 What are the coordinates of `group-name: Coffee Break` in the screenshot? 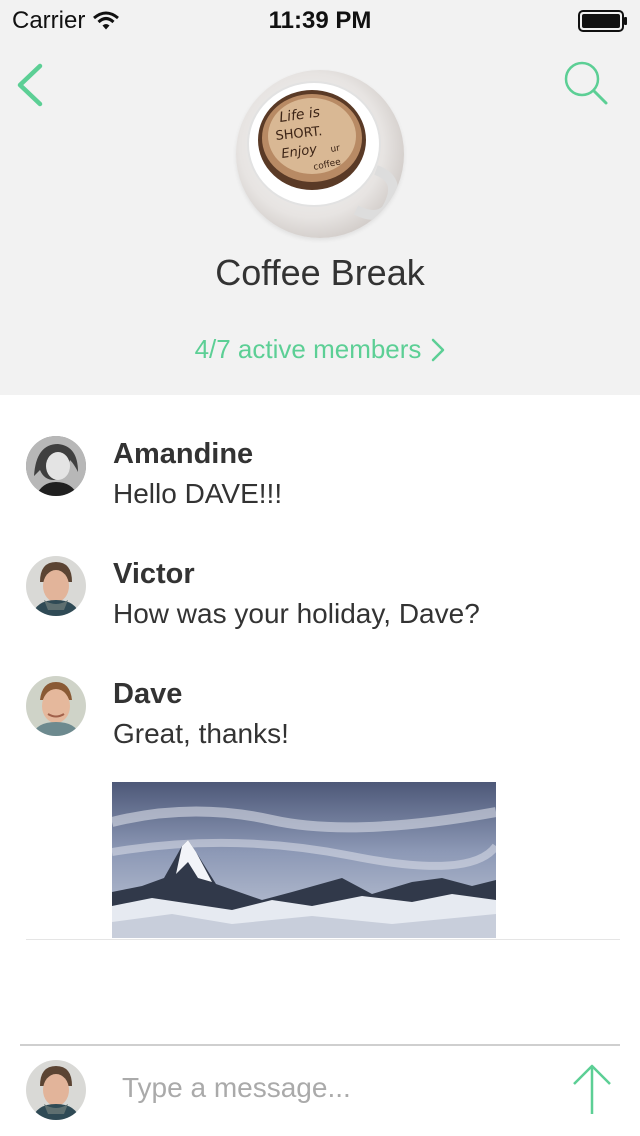 It's located at (320, 272).